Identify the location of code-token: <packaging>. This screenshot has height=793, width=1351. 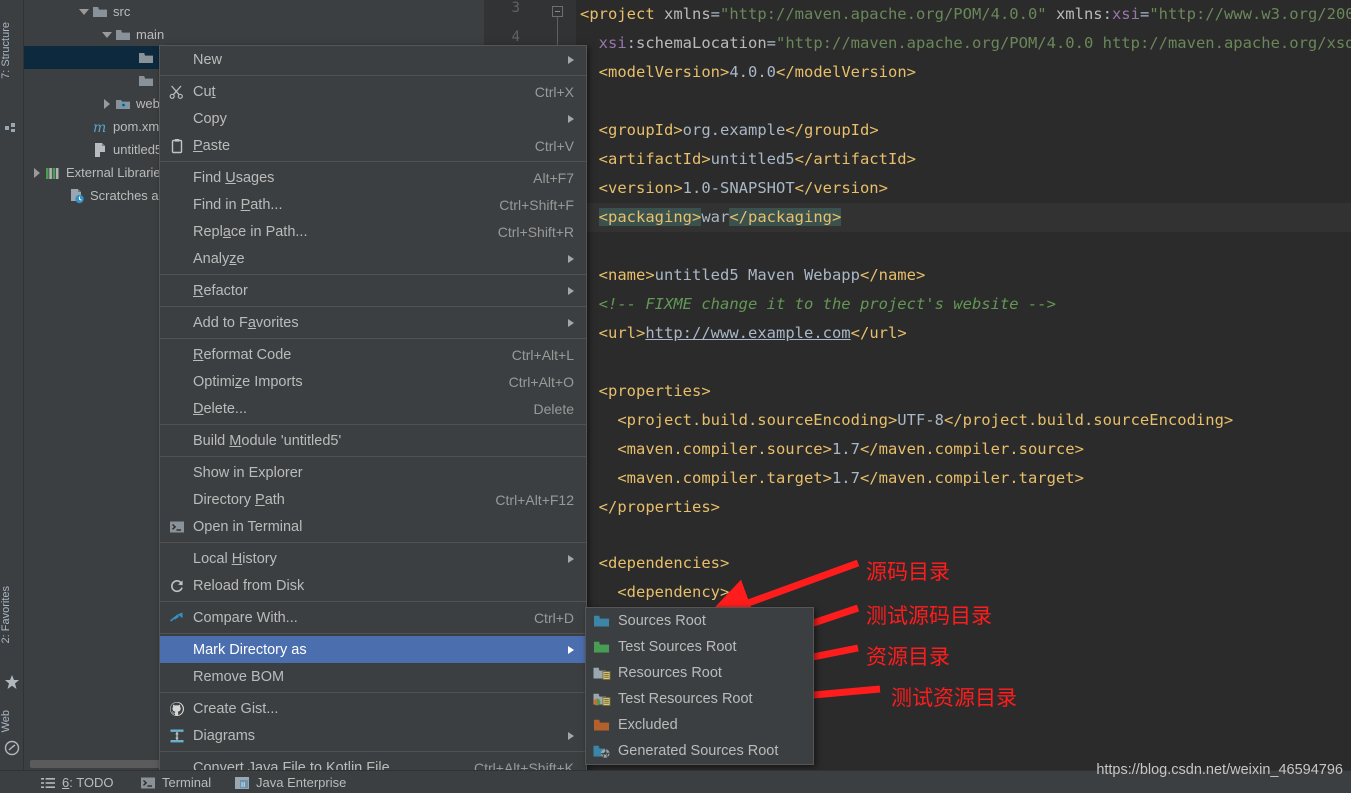
(650, 217).